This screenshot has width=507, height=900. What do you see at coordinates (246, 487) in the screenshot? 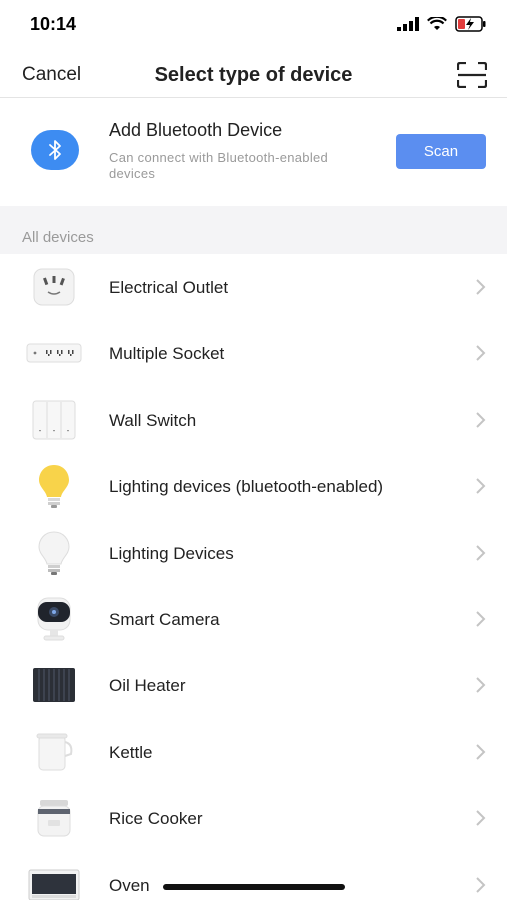
I see `device-label: Lighting devices (bluetooth-enabled)` at bounding box center [246, 487].